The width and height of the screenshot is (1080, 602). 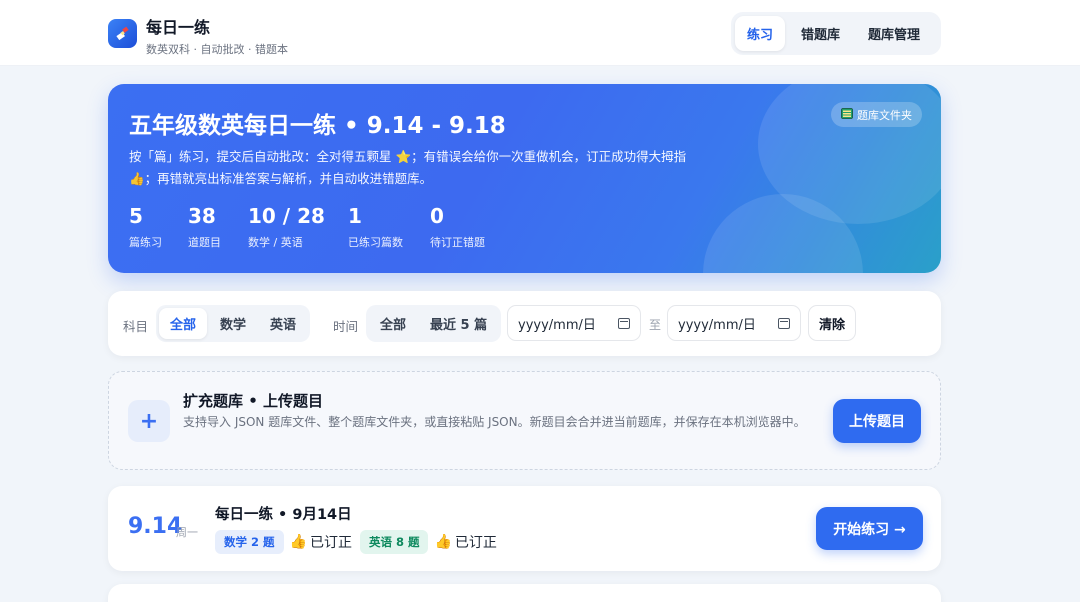 What do you see at coordinates (145, 227) in the screenshot?
I see `stat-practices: 5 篇练习` at bounding box center [145, 227].